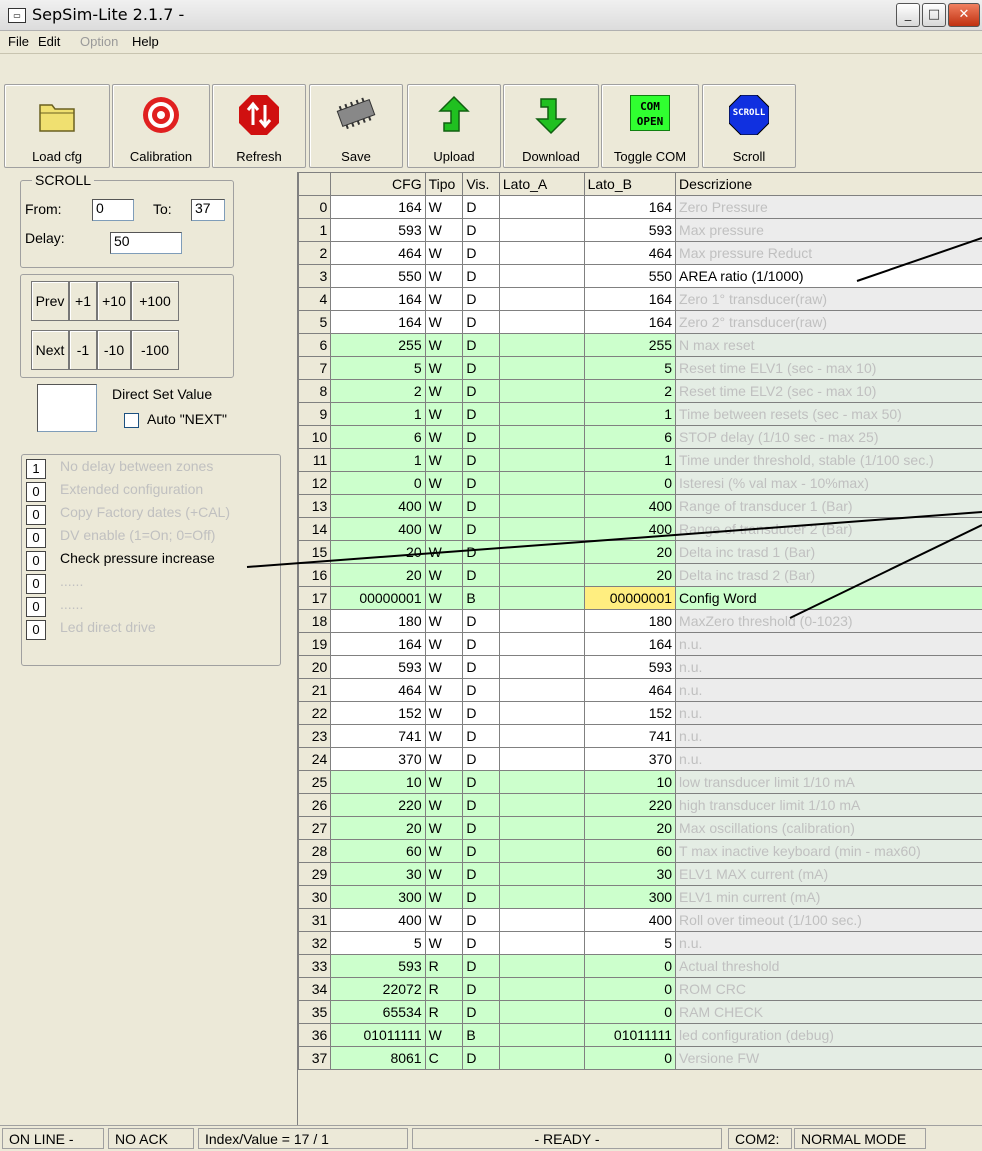 This screenshot has height=1151, width=982. What do you see at coordinates (378, 437) in the screenshot?
I see `cfg-cell: 6` at bounding box center [378, 437].